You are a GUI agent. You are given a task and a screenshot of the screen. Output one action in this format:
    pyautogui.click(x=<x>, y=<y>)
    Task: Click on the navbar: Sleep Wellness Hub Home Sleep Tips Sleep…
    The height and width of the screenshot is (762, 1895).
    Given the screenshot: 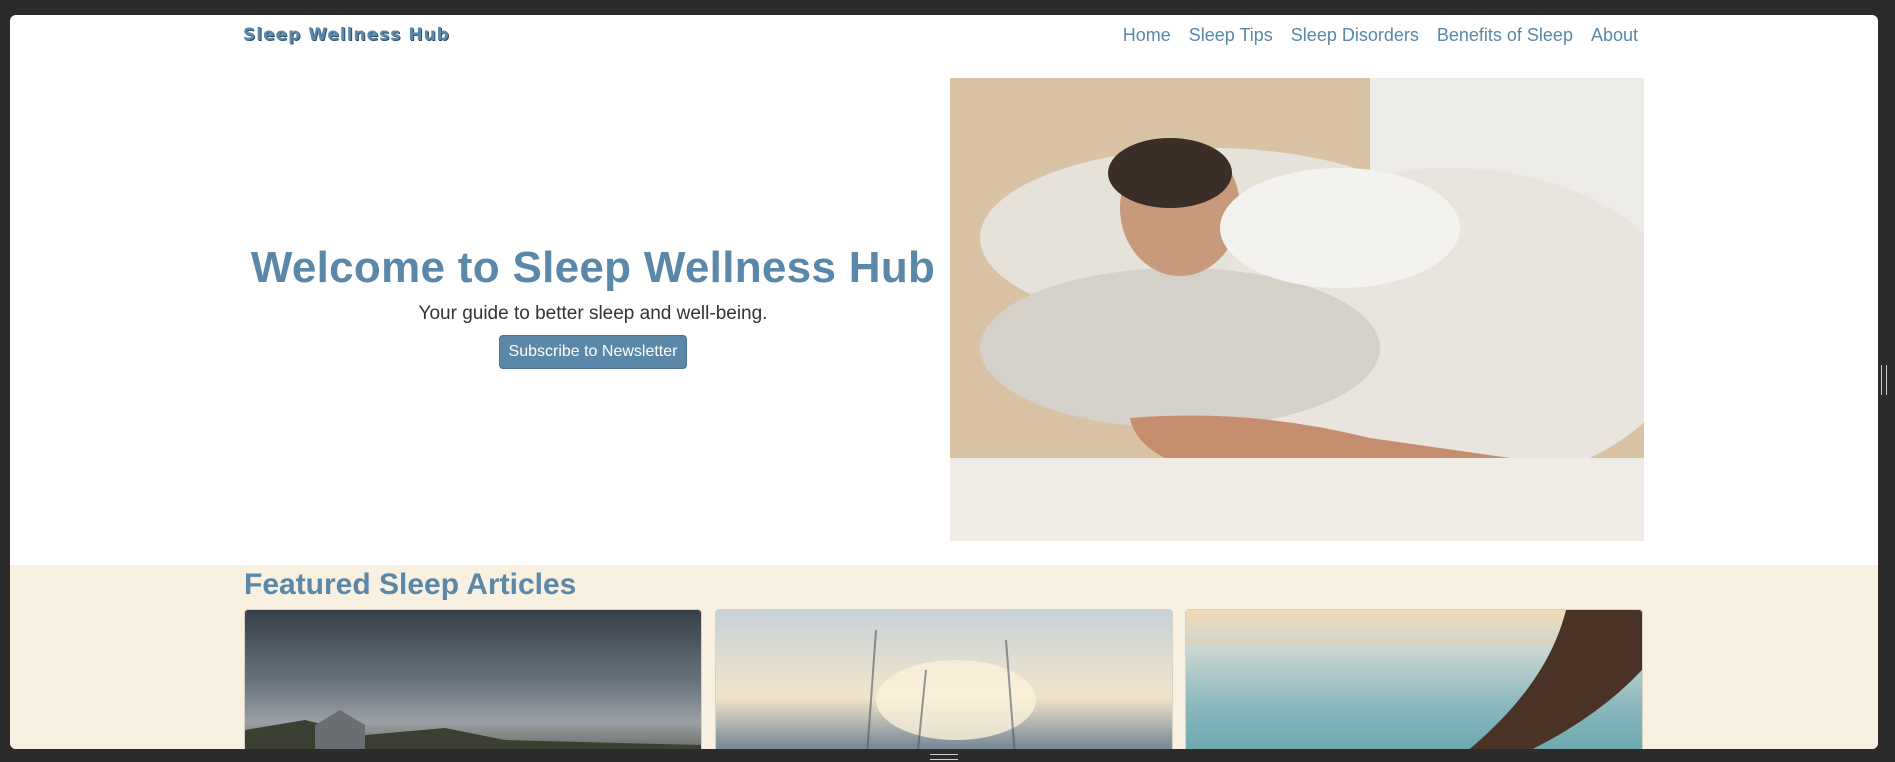 What is the action you would take?
    pyautogui.click(x=944, y=45)
    